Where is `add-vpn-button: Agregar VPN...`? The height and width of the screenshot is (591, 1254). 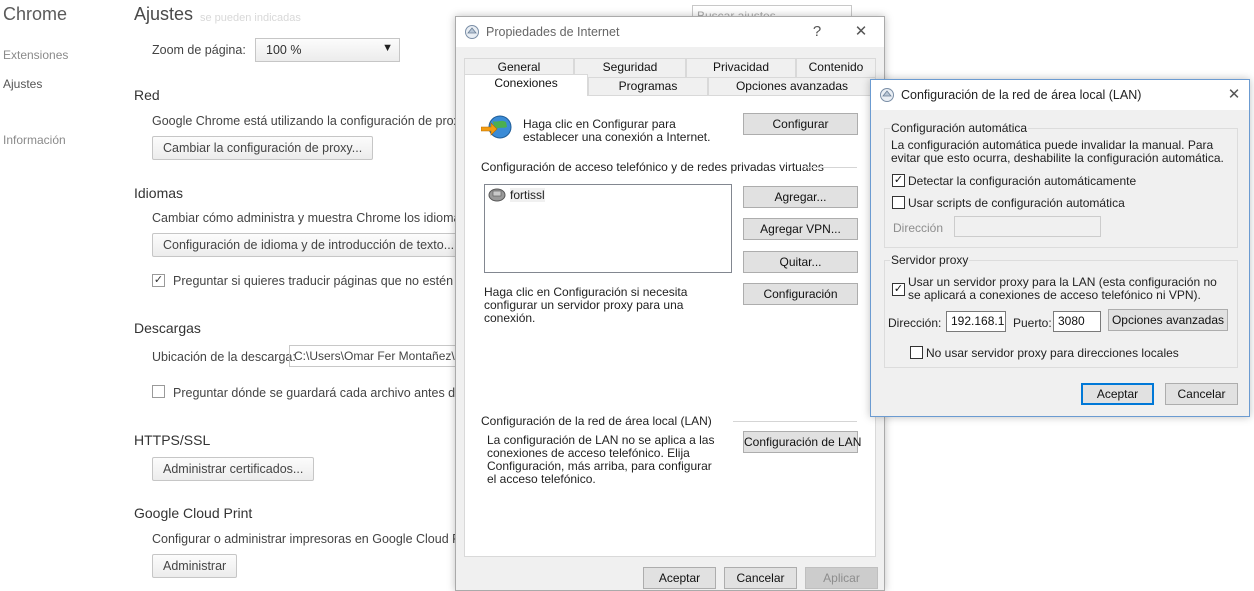 add-vpn-button: Agregar VPN... is located at coordinates (800, 229).